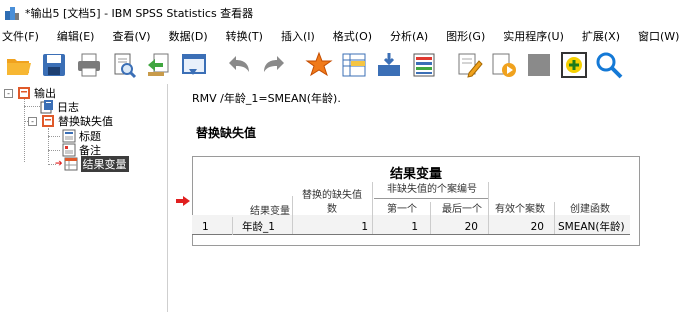  I want to click on menu-file: 文件(F), so click(22, 36).